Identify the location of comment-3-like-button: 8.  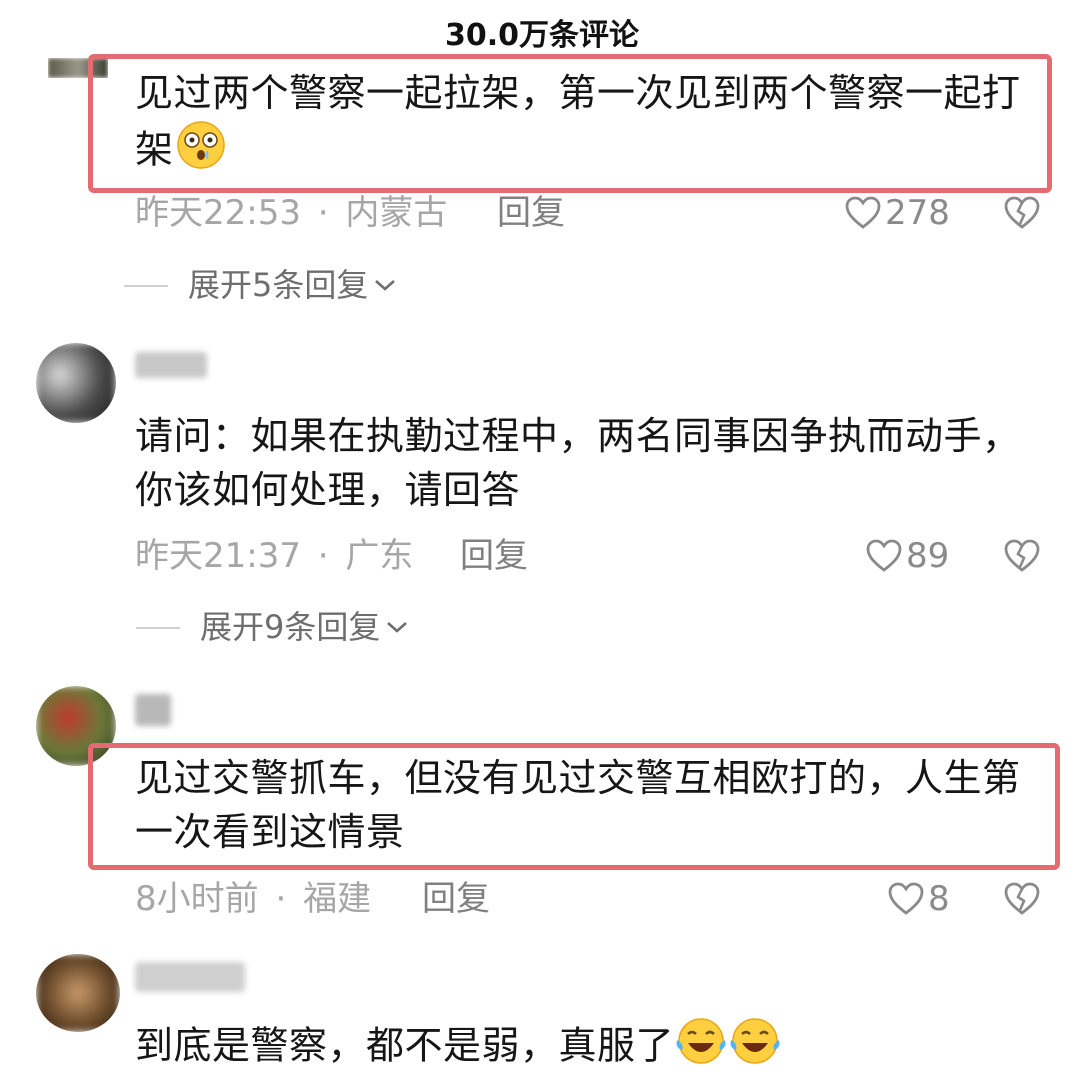
(919, 899).